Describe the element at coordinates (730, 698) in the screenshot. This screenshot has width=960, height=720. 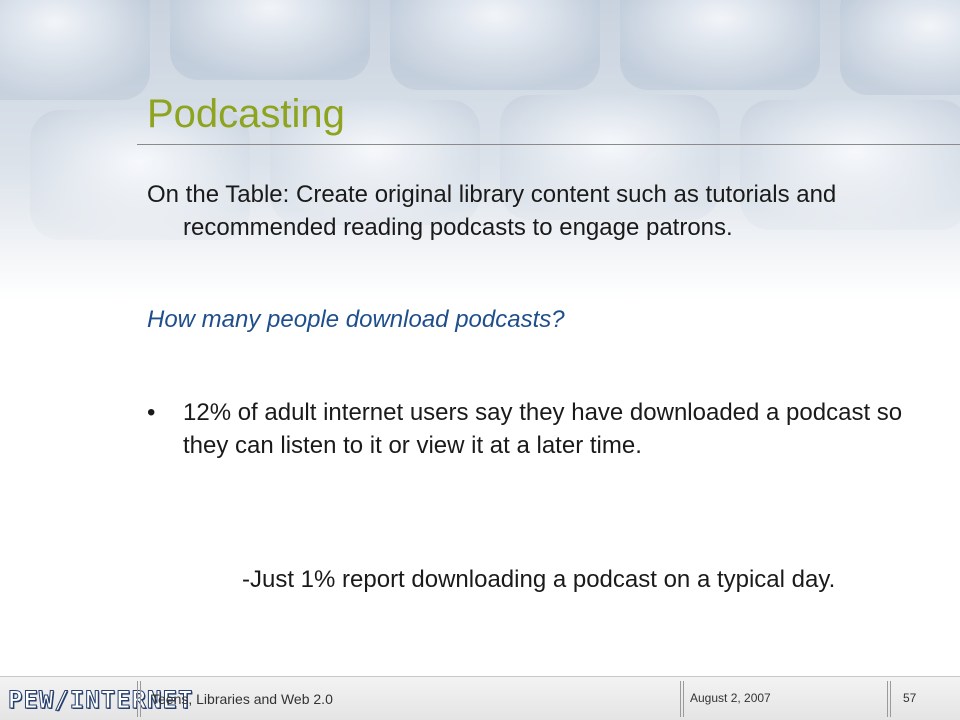
I see `presentation-date: August 2, 2007` at that location.